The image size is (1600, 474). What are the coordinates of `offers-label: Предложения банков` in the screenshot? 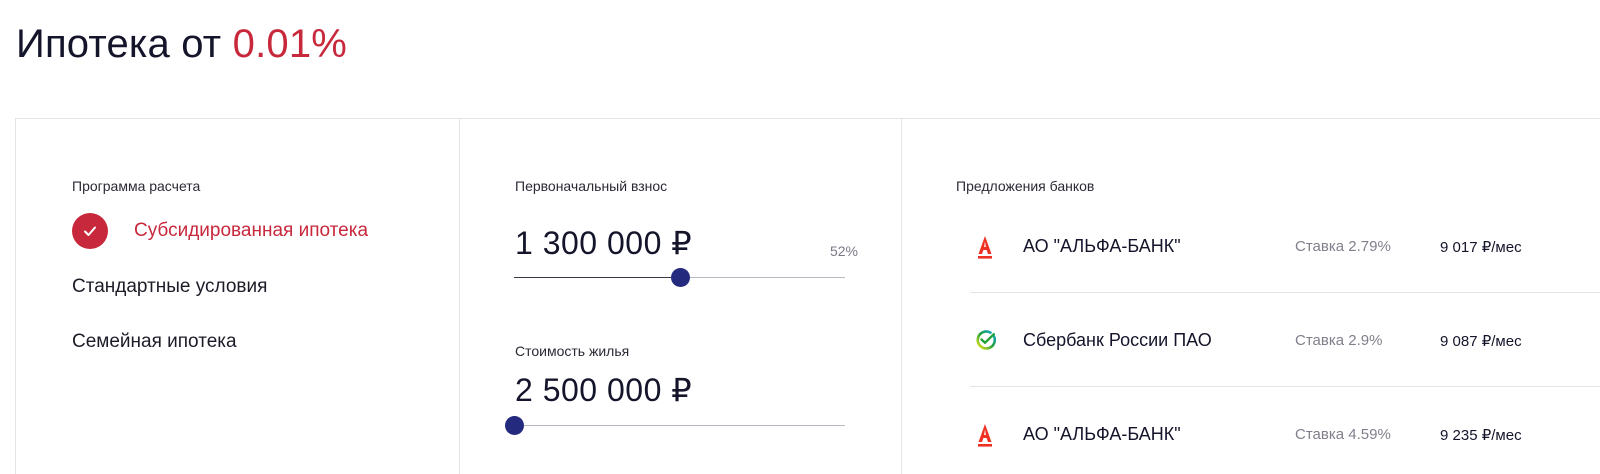 It's located at (1025, 186).